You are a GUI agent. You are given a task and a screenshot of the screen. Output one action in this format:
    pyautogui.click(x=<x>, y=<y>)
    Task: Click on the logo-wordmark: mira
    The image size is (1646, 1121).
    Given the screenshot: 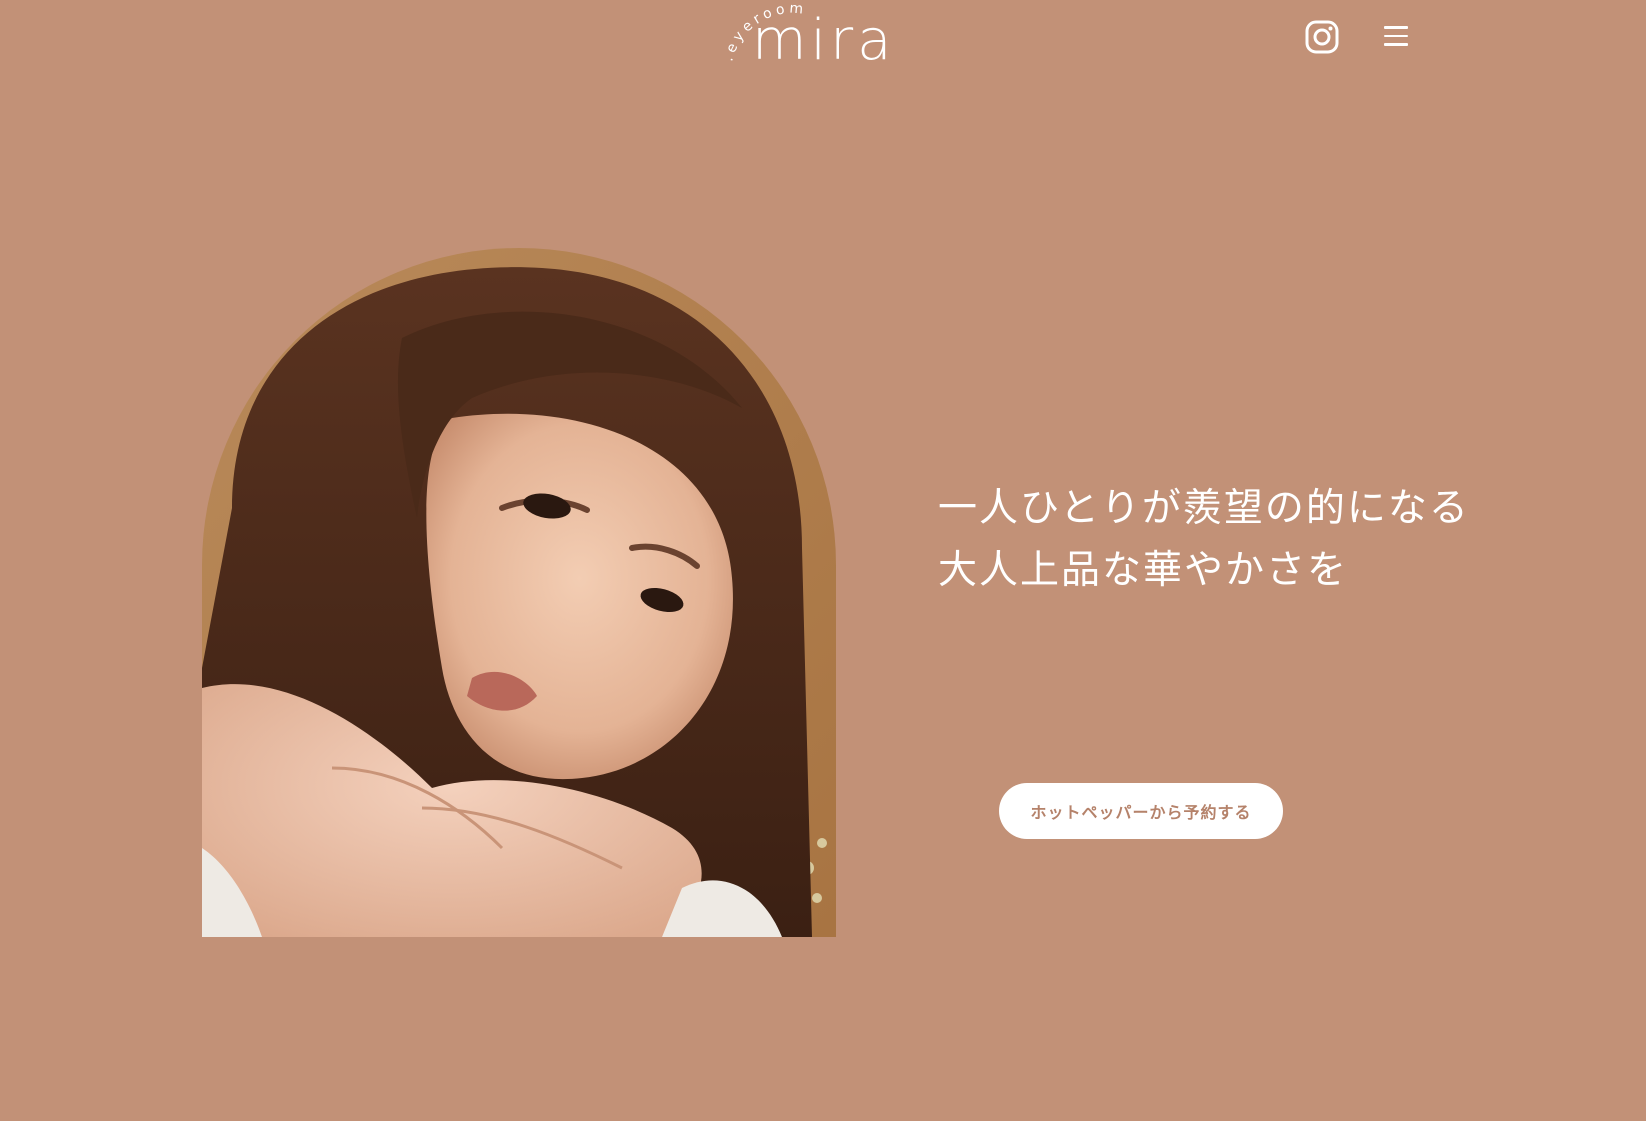 What is the action you would take?
    pyautogui.click(x=824, y=40)
    